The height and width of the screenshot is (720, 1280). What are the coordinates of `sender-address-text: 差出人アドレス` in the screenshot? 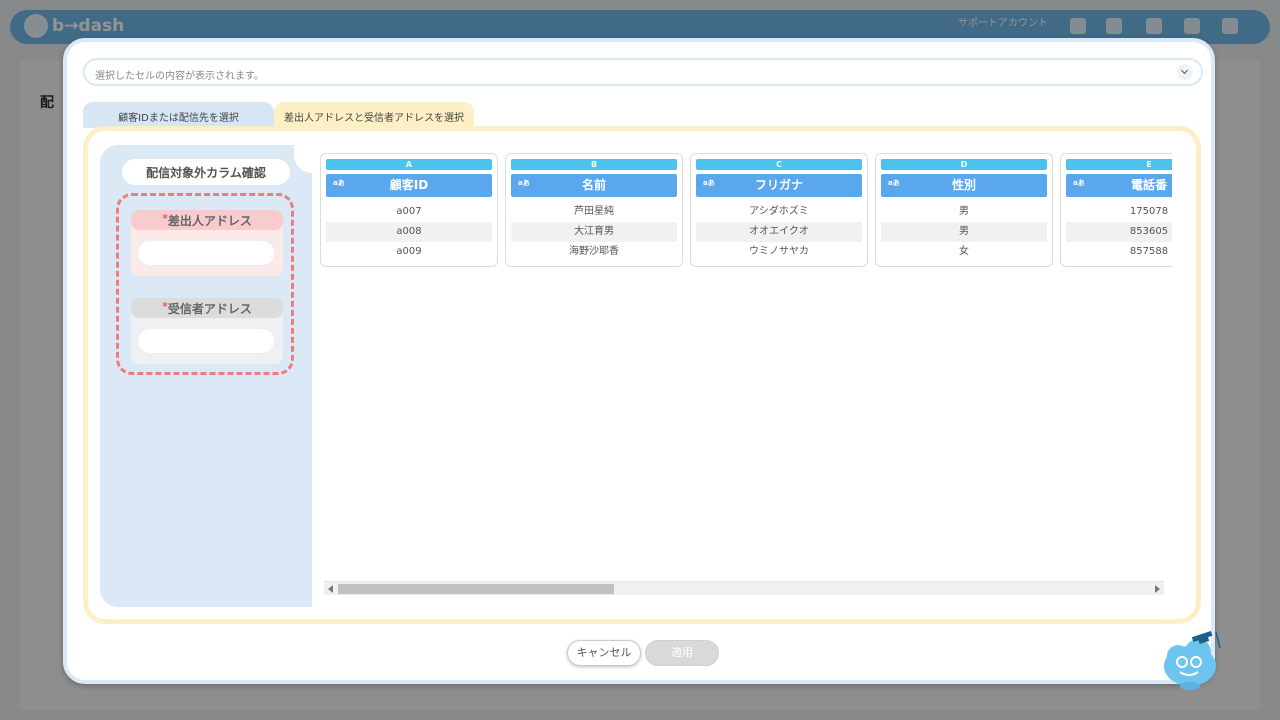 It's located at (209, 221).